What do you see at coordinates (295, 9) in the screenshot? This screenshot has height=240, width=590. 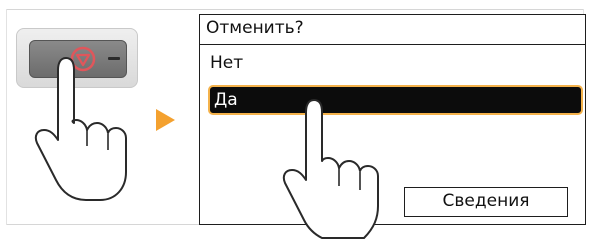 I see `frame-border-top` at bounding box center [295, 9].